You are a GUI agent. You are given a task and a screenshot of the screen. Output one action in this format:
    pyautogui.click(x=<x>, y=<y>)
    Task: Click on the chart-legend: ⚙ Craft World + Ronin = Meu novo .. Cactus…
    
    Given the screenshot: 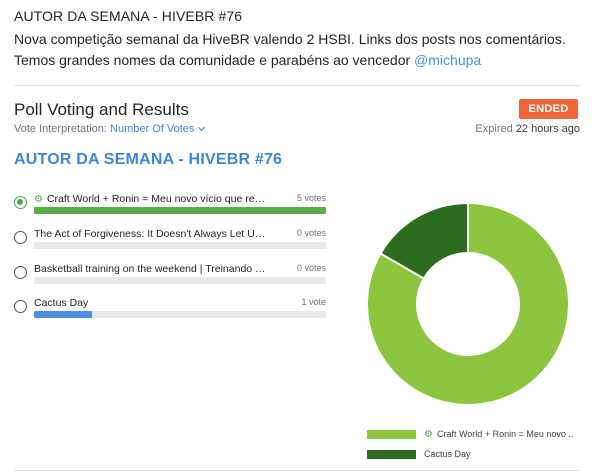 What is the action you would take?
    pyautogui.click(x=470, y=444)
    